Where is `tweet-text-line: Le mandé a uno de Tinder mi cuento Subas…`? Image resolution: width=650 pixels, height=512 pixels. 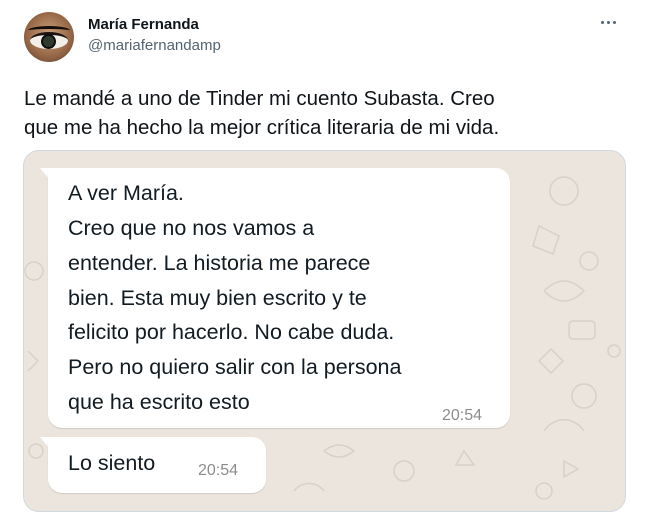 tweet-text-line: Le mandé a uno de Tinder mi cuento Subas… is located at coordinates (259, 98).